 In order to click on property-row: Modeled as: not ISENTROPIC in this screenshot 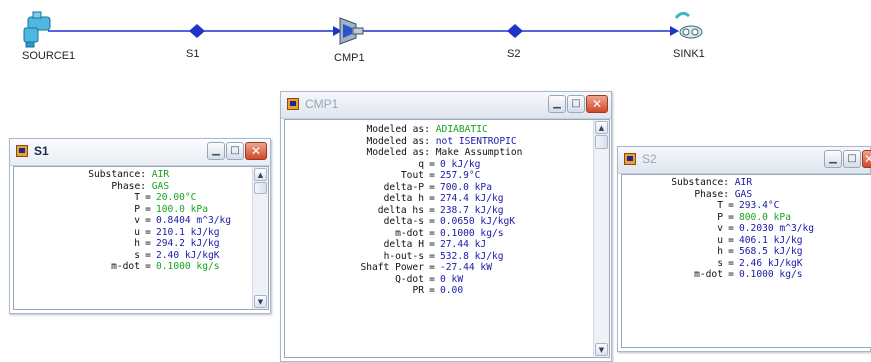, I will do `click(447, 142)`.